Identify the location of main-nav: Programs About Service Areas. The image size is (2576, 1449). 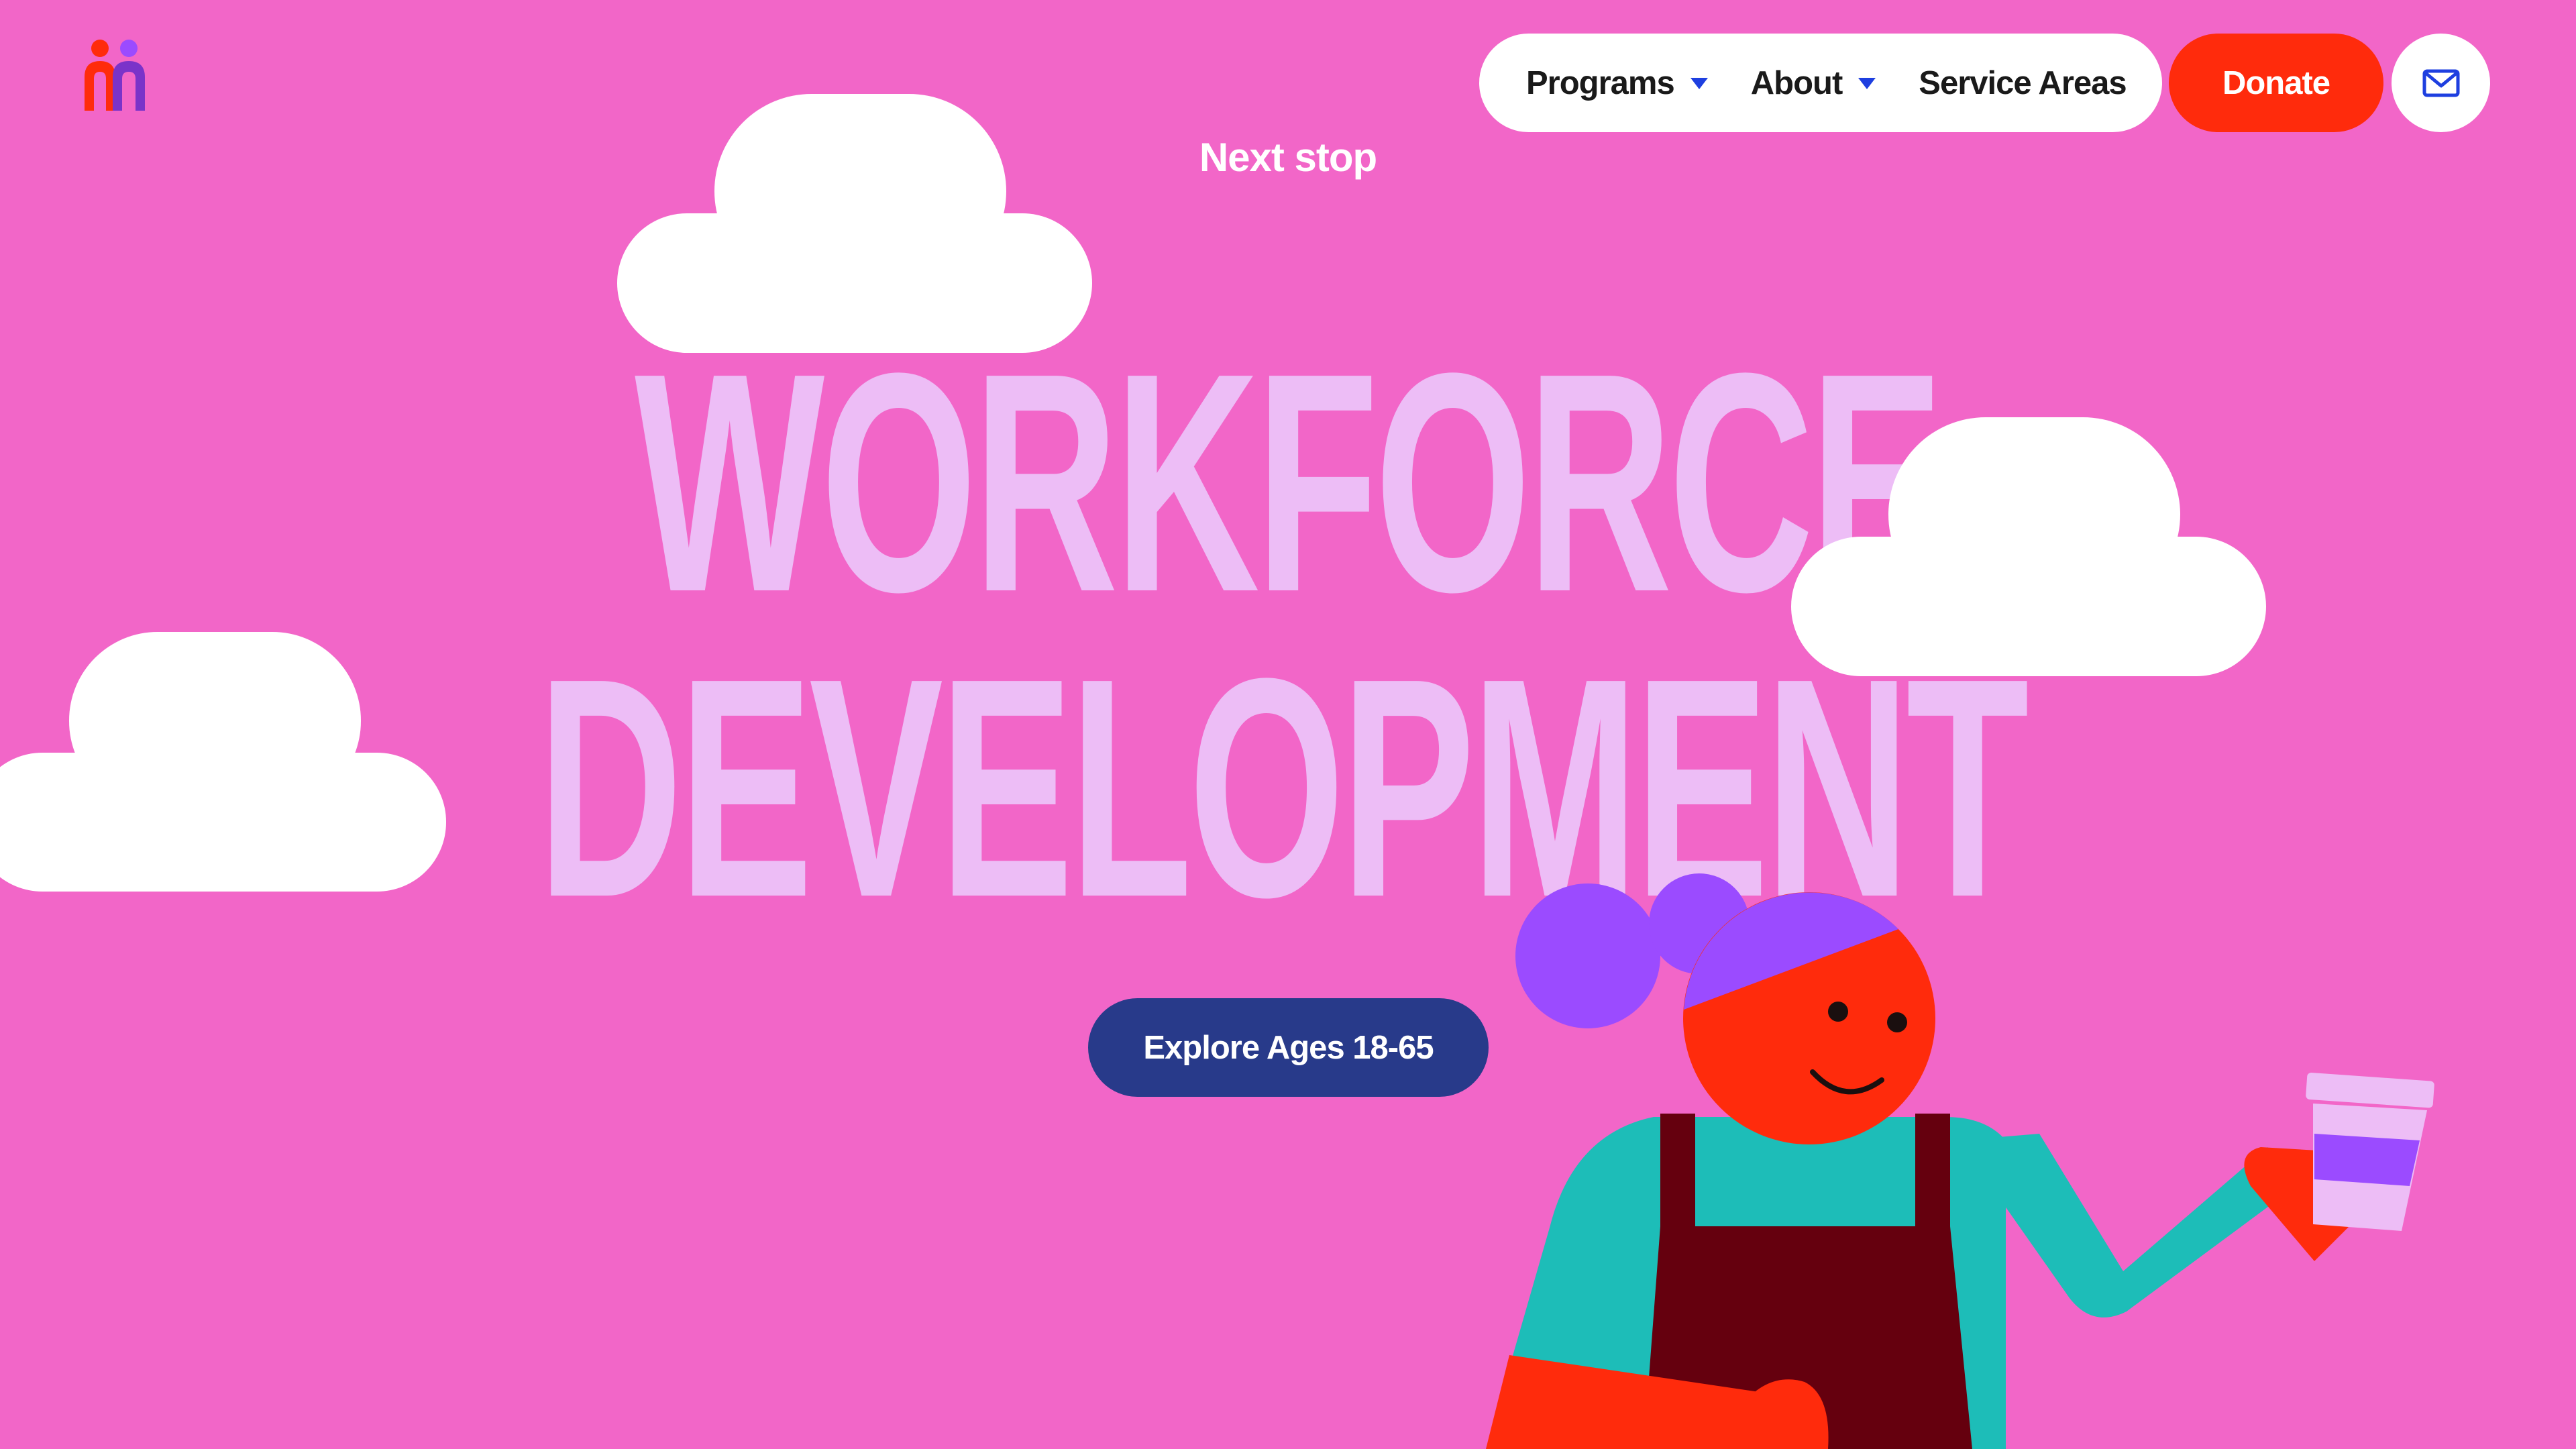
(1820, 83).